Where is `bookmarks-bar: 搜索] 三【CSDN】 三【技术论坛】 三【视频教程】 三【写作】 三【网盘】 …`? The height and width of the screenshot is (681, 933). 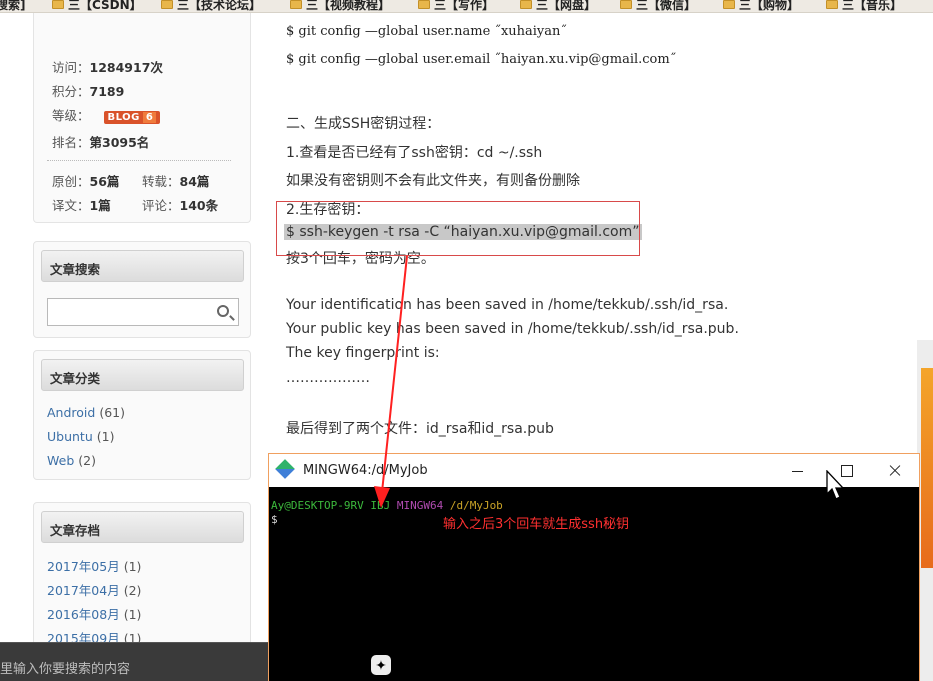 bookmarks-bar: 搜索] 三【CSDN】 三【技术论坛】 三【视频教程】 三【写作】 三【网盘】 … is located at coordinates (466, 6).